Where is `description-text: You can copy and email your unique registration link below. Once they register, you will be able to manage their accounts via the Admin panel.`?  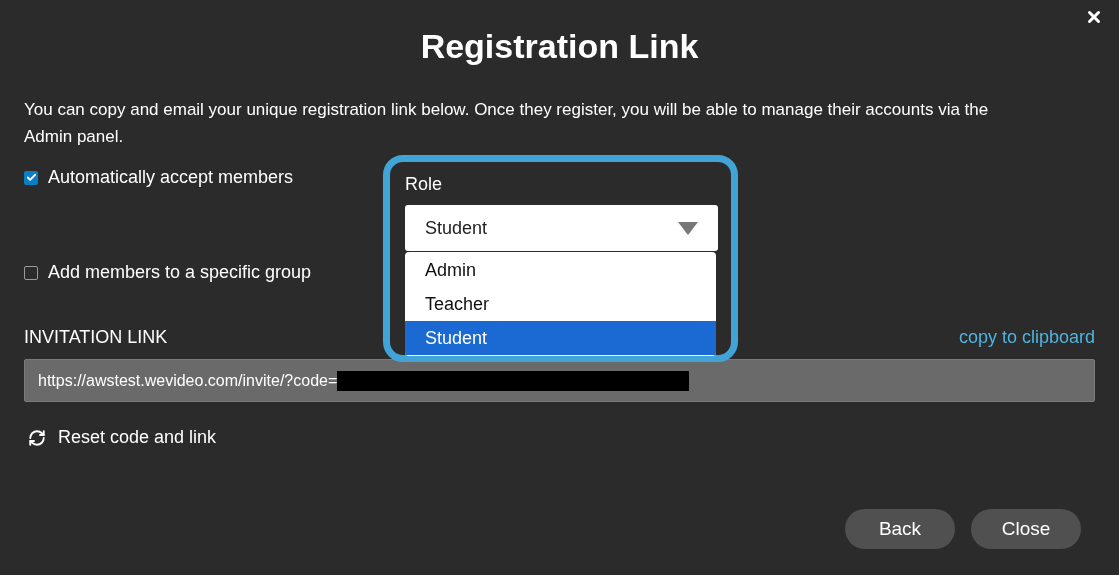
description-text: You can copy and email your unique registration link below. Once they register, you will be able to manage their accounts via the Admin panel. is located at coordinates (507, 123).